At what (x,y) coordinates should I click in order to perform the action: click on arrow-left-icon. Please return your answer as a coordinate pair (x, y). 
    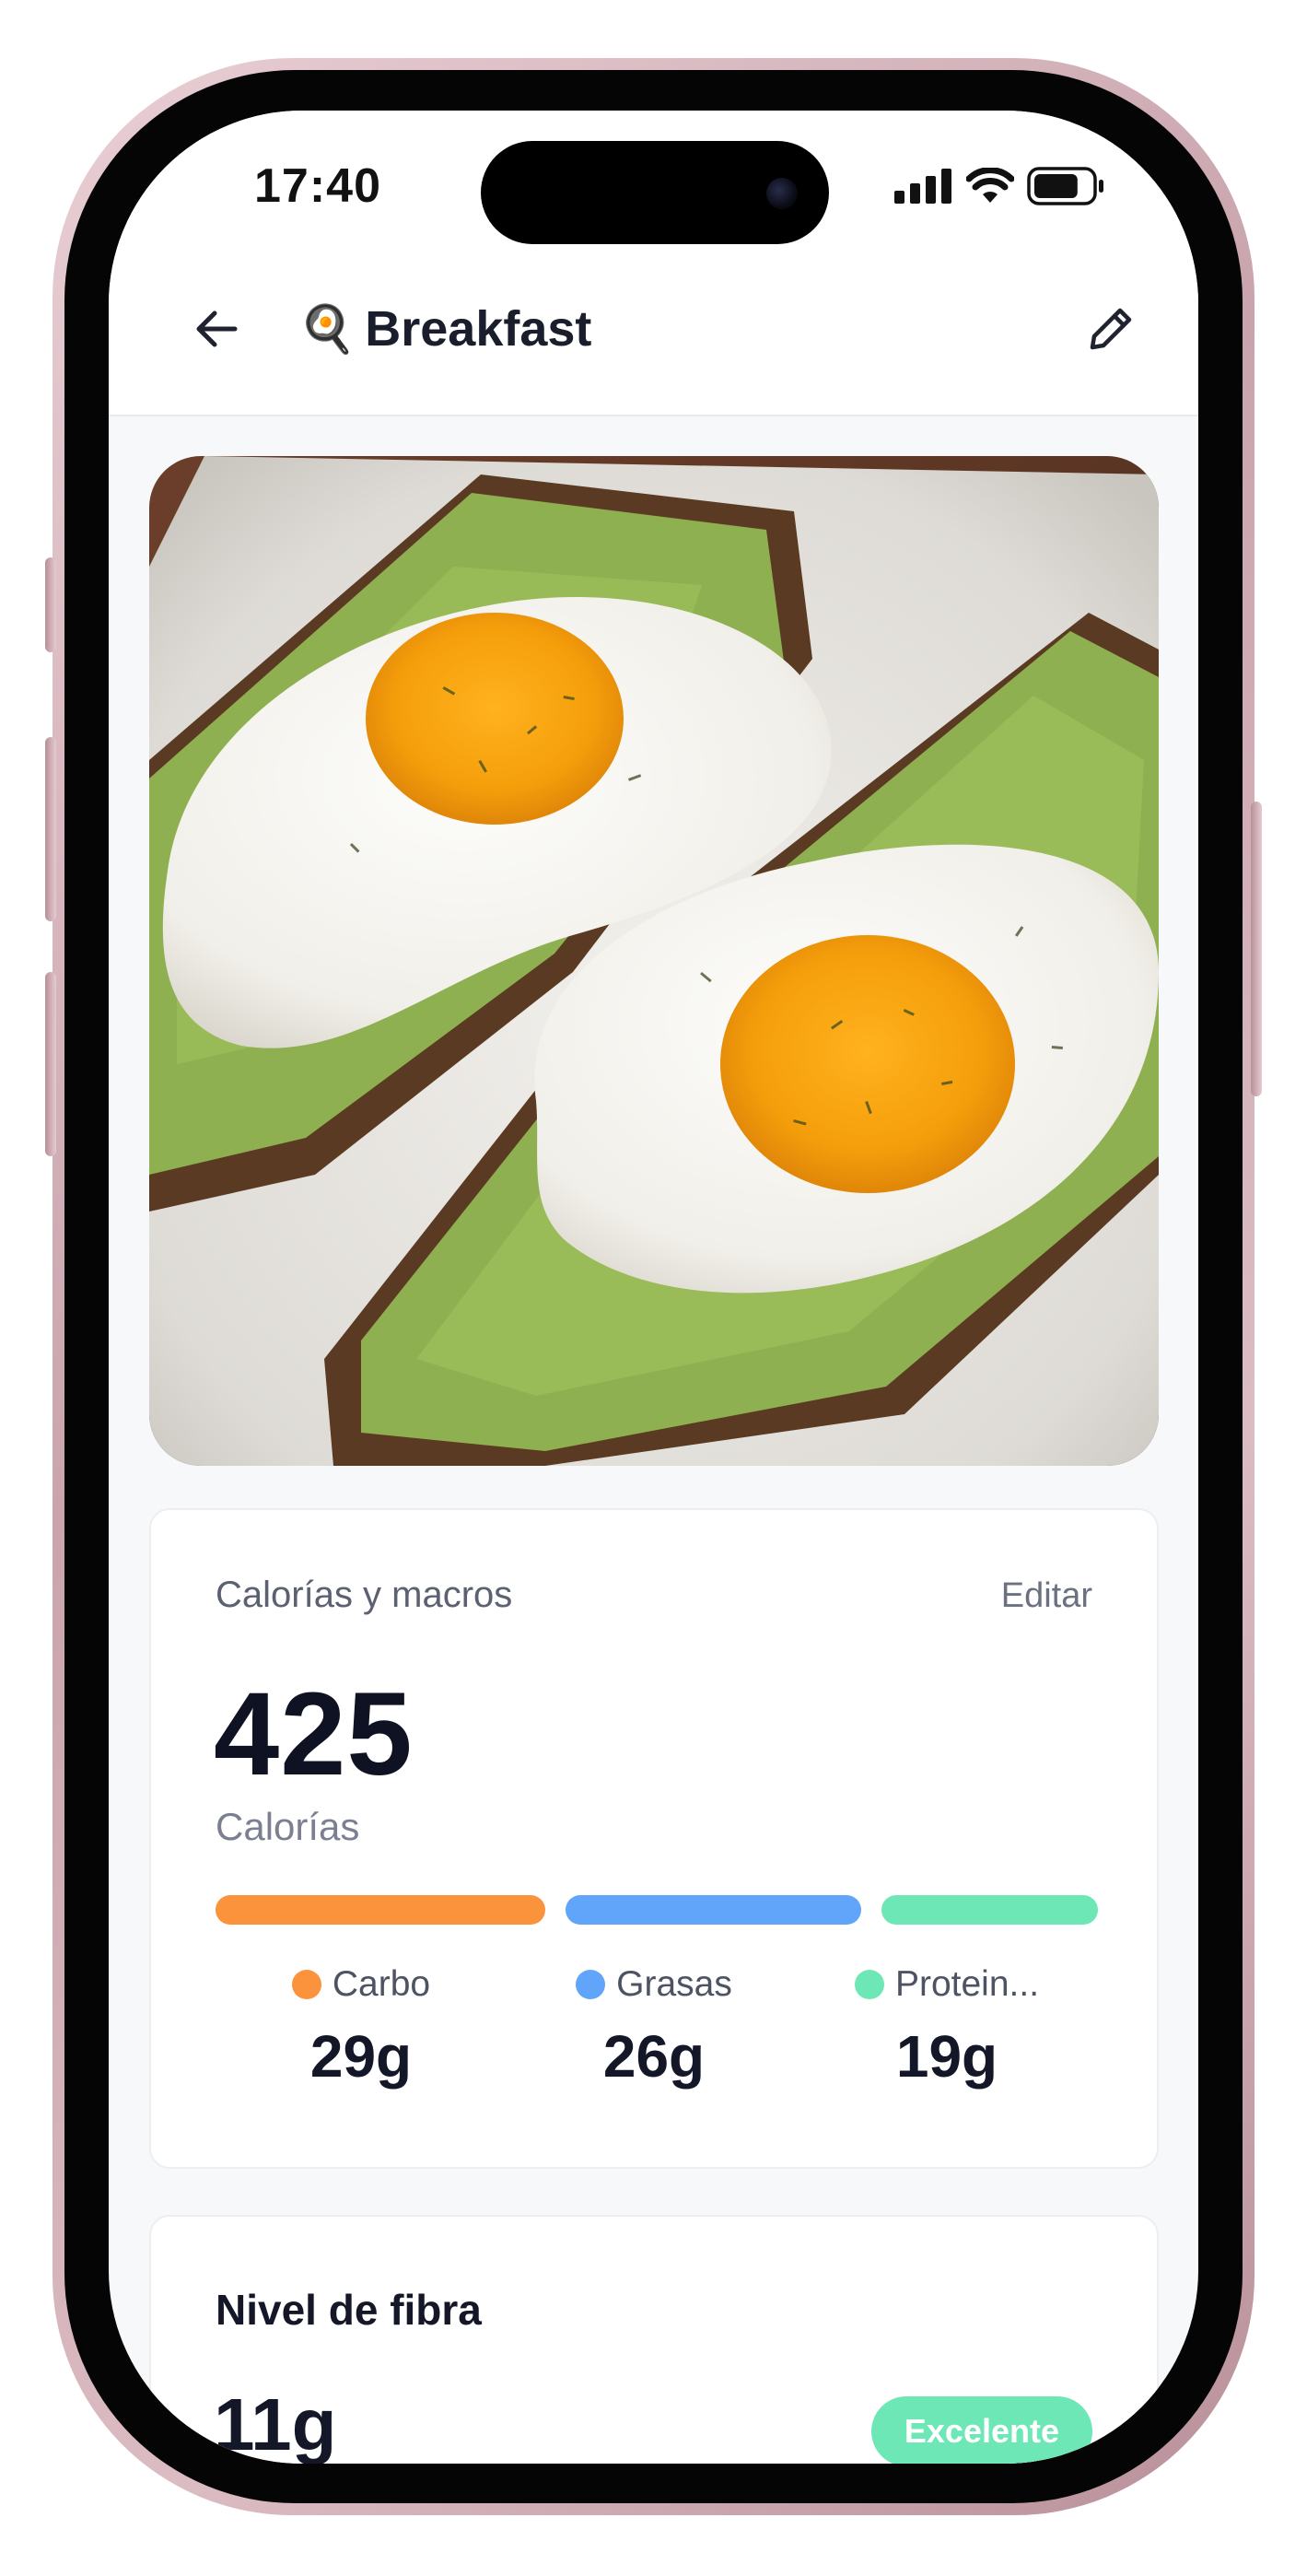
    Looking at the image, I should click on (217, 328).